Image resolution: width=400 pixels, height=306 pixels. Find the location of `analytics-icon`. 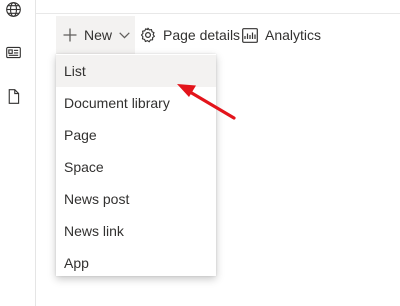

analytics-icon is located at coordinates (250, 35).